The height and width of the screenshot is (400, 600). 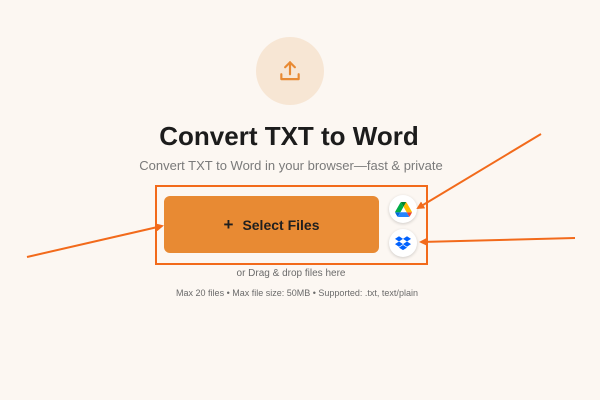 What do you see at coordinates (228, 224) in the screenshot?
I see `plus-icon: +` at bounding box center [228, 224].